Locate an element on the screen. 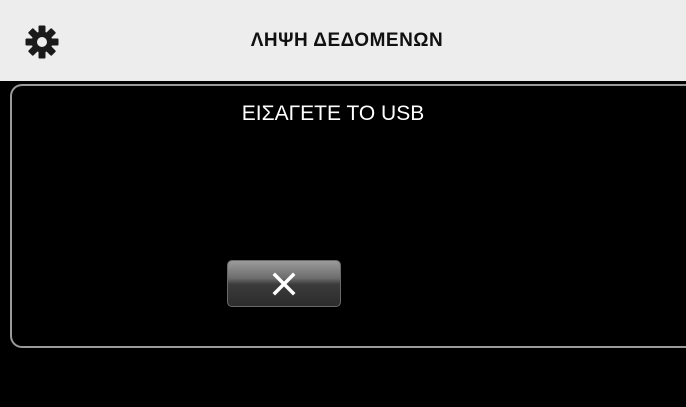  gear-icon is located at coordinates (42, 42).